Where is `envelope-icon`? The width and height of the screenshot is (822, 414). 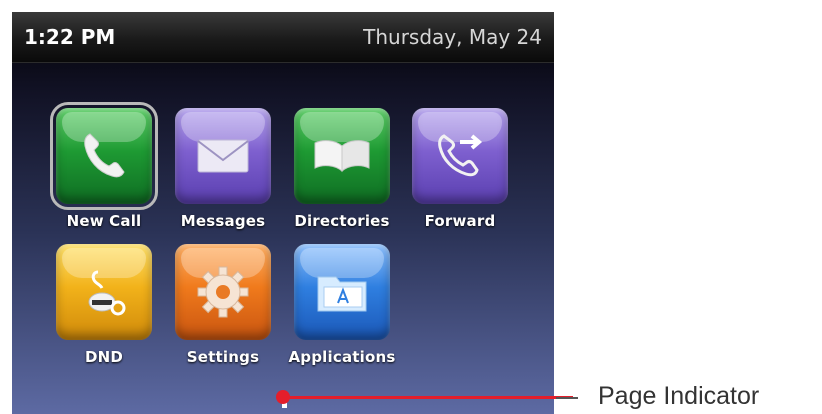 envelope-icon is located at coordinates (223, 156).